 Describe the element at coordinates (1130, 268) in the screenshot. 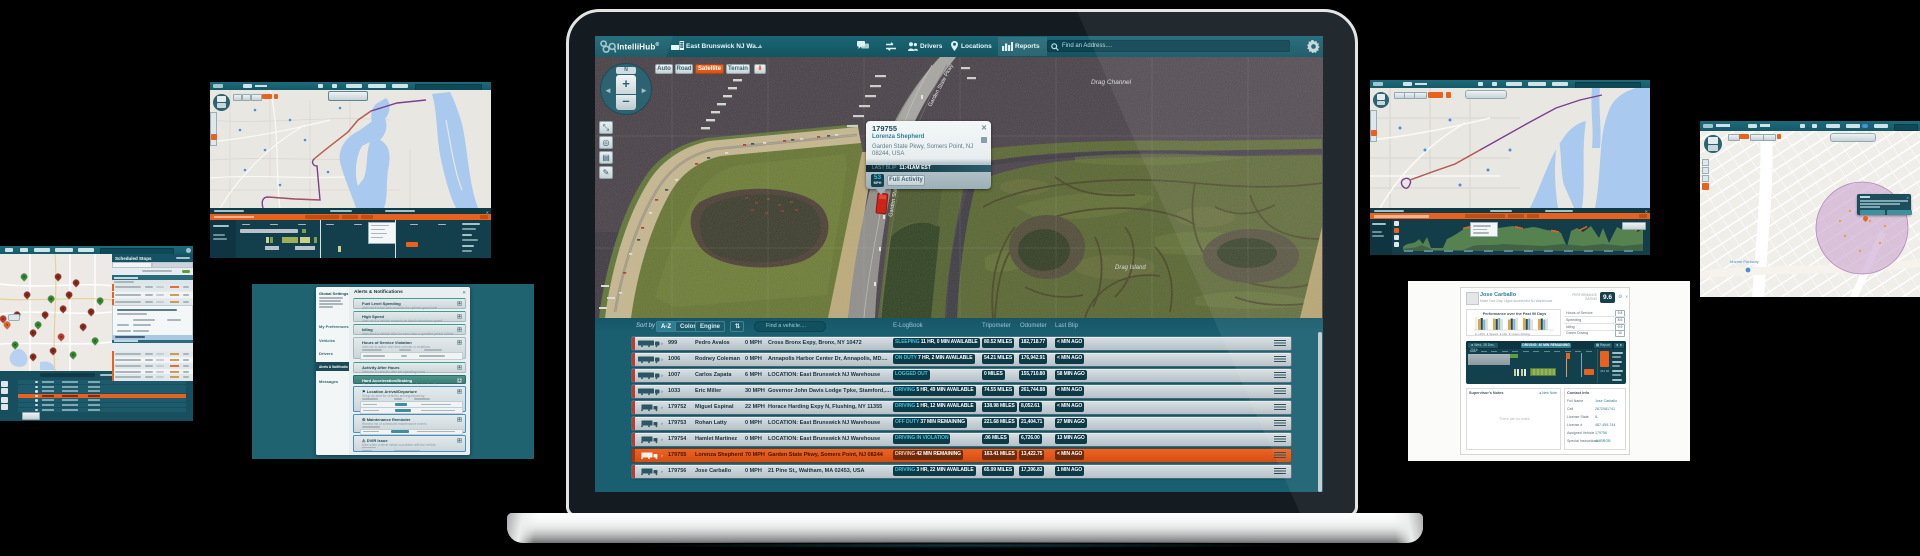

I see `svg-text: Drag Island` at that location.